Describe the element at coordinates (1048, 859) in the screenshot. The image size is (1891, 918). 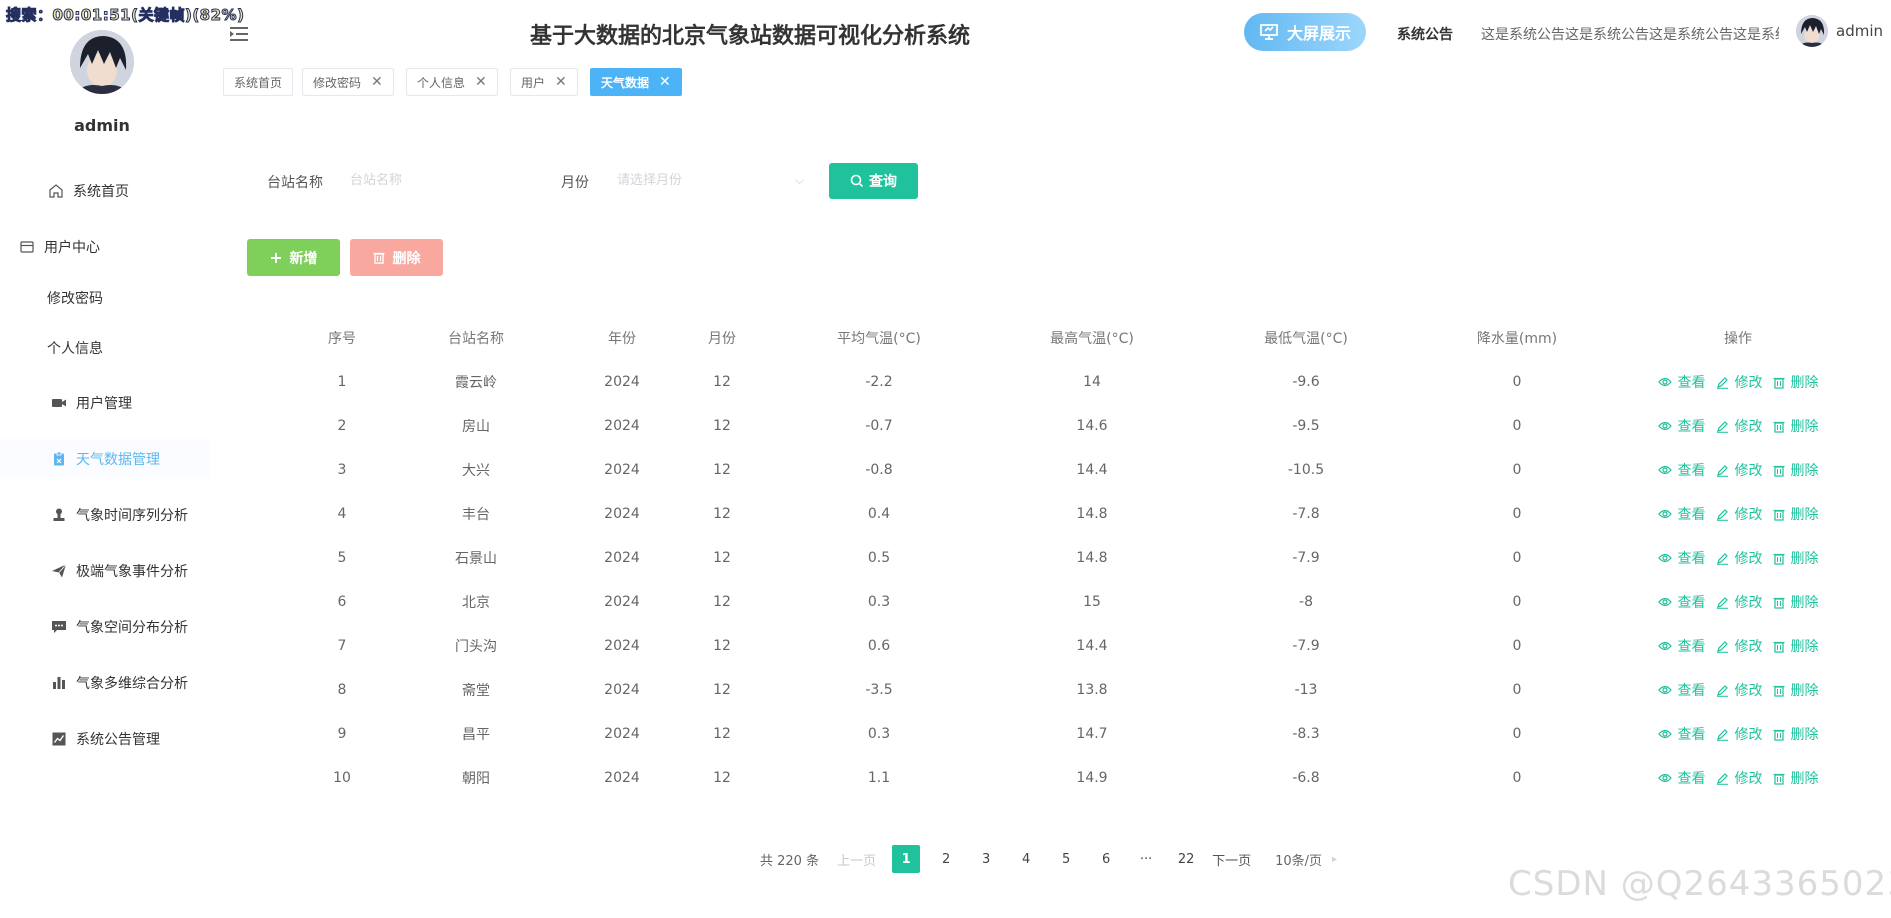
I see `pagination: 共 220 条 上一页 1 2 3 4 5 6 ··· 22 下一页 10条/页 ▸` at that location.